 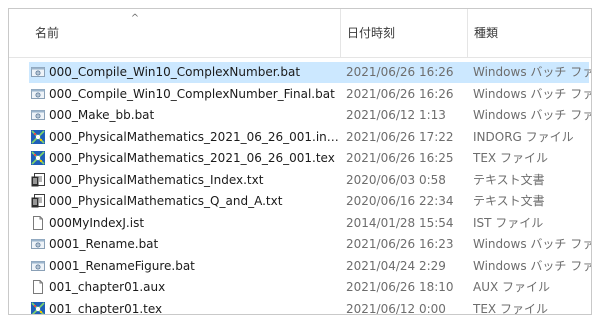 I want to click on file-name: 001_chapter01.aux, so click(x=107, y=287).